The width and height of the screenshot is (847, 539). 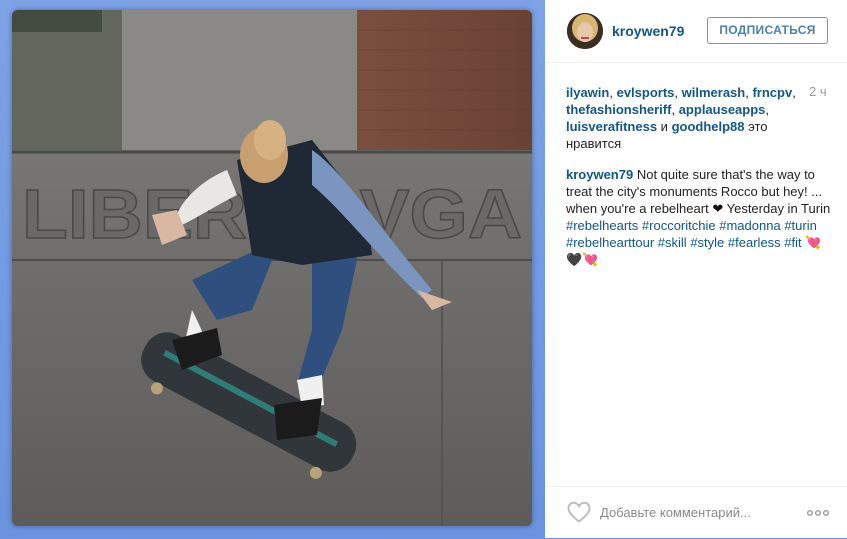 I want to click on hashtag-link: #rebelhearts, so click(x=602, y=225).